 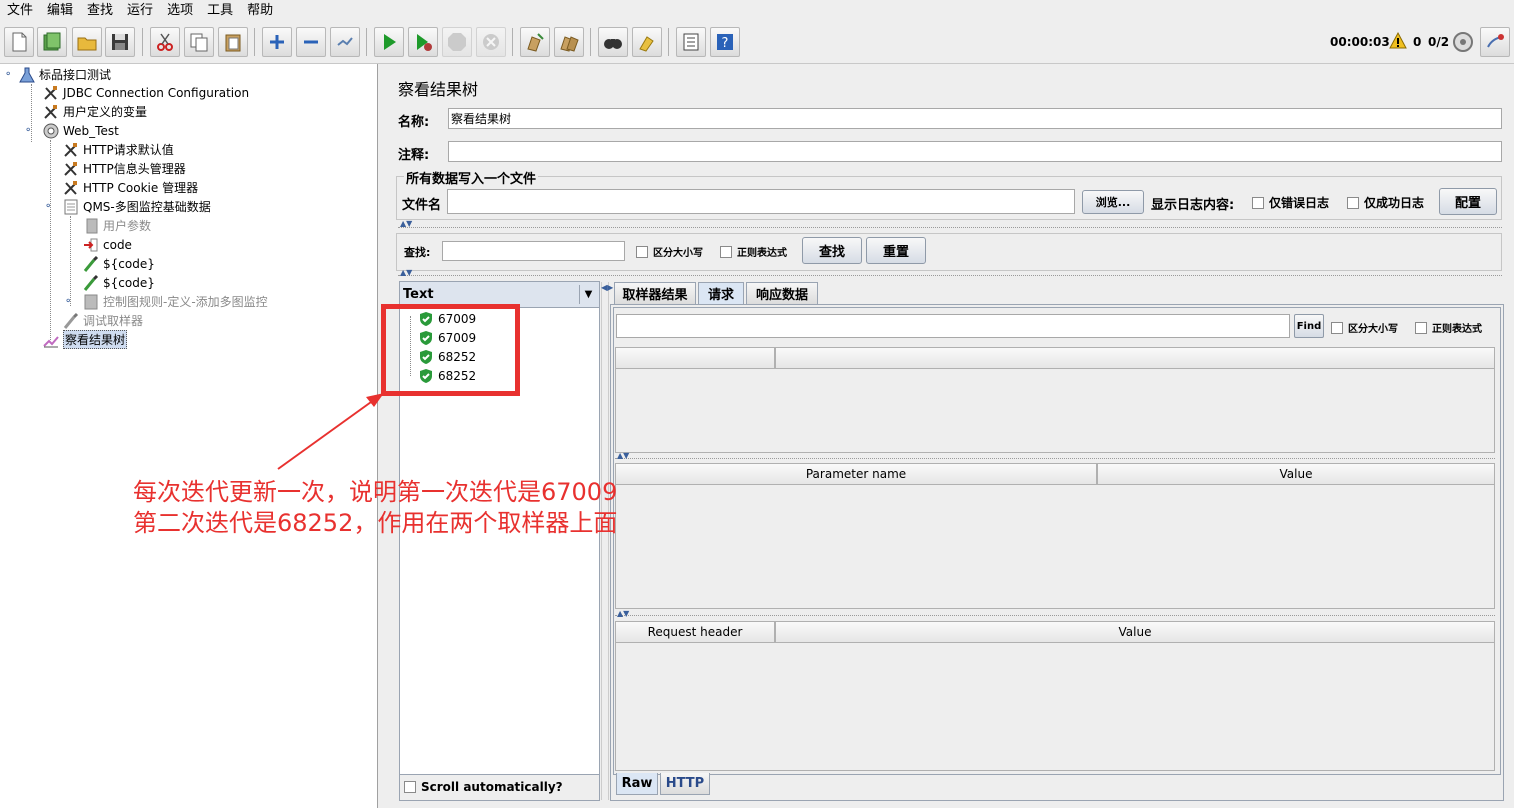 What do you see at coordinates (422, 205) in the screenshot?
I see `filename-label: 文件名` at bounding box center [422, 205].